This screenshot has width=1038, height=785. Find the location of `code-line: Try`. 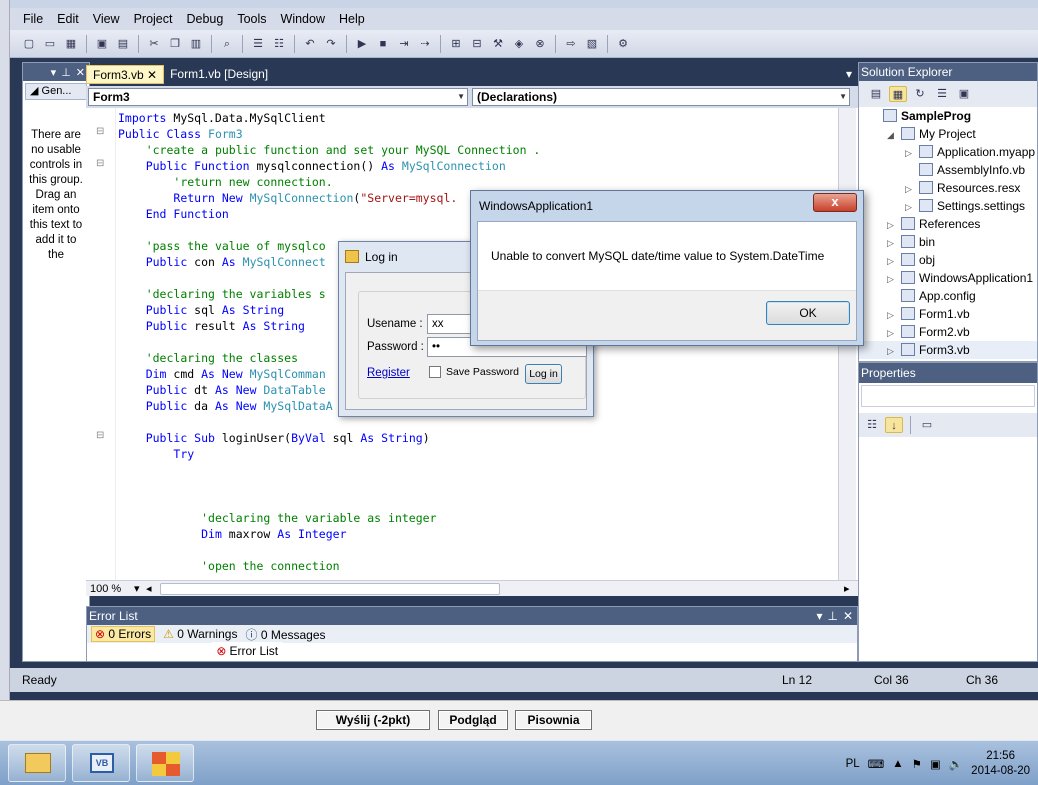

code-line: Try is located at coordinates (478, 454).